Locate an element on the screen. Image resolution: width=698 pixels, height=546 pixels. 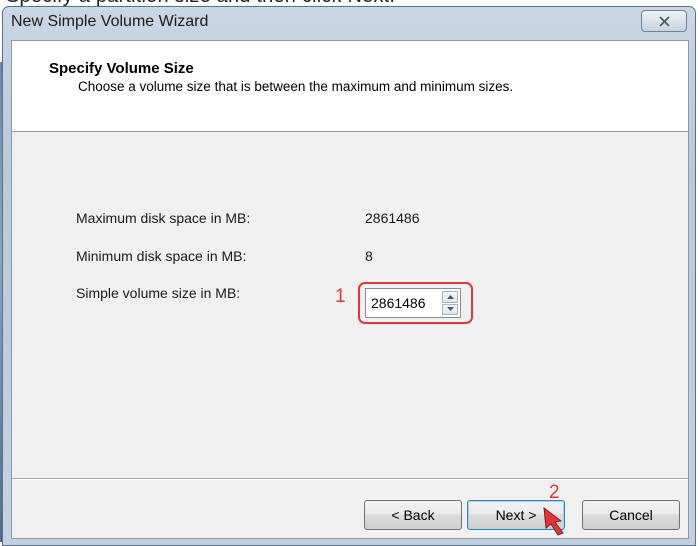
spin-buttons is located at coordinates (450, 303).